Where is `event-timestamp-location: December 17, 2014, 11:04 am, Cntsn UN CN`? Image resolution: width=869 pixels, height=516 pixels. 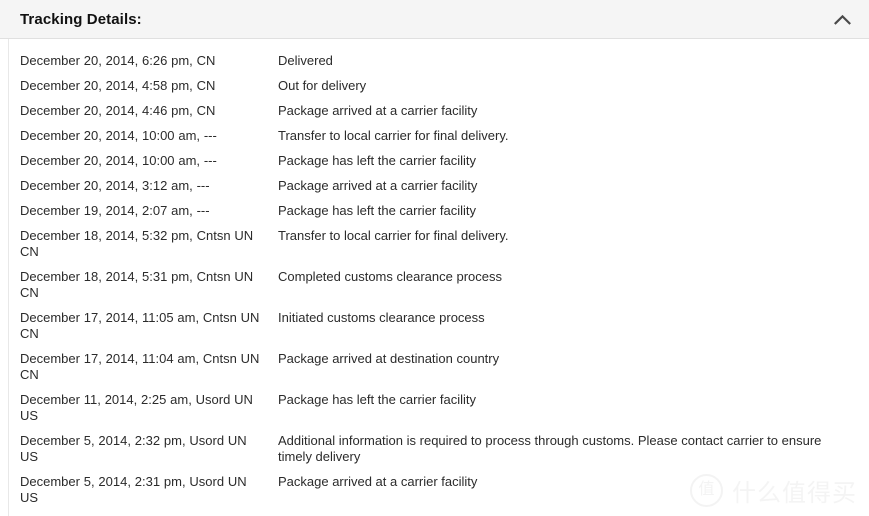 event-timestamp-location: December 17, 2014, 11:04 am, Cntsn UN CN is located at coordinates (140, 366).